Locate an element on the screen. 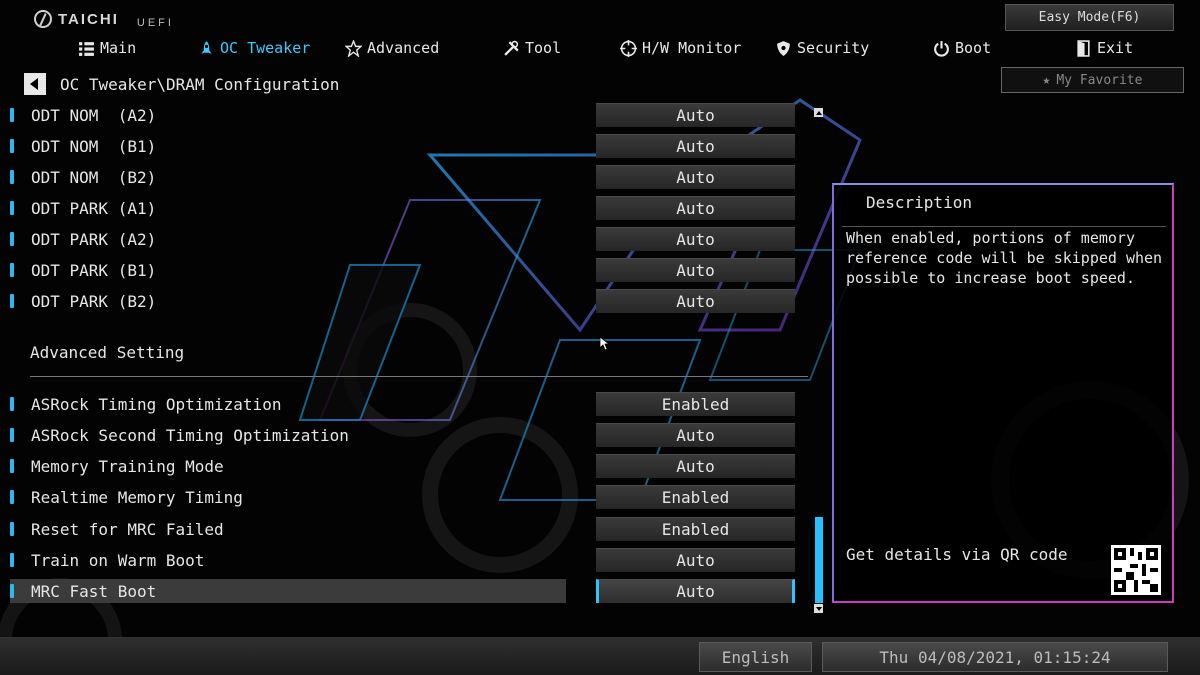 The height and width of the screenshot is (675, 1200). mouse-cursor-icon is located at coordinates (605, 344).